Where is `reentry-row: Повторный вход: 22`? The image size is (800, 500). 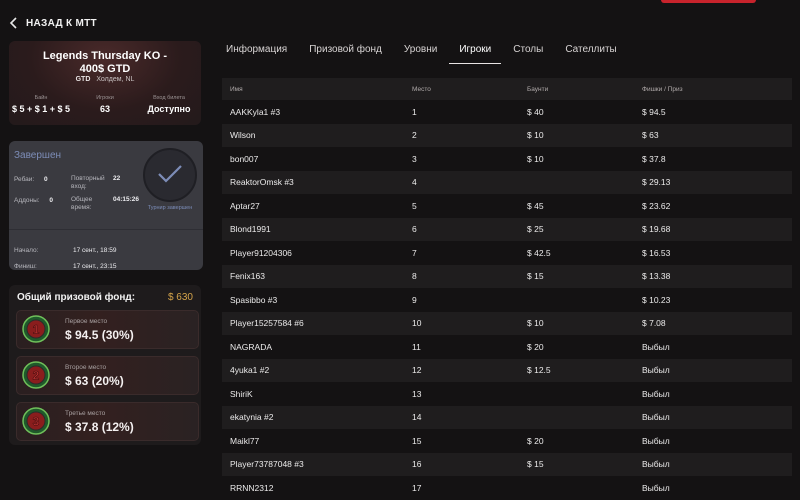 reentry-row: Повторный вход: 22 is located at coordinates (96, 182).